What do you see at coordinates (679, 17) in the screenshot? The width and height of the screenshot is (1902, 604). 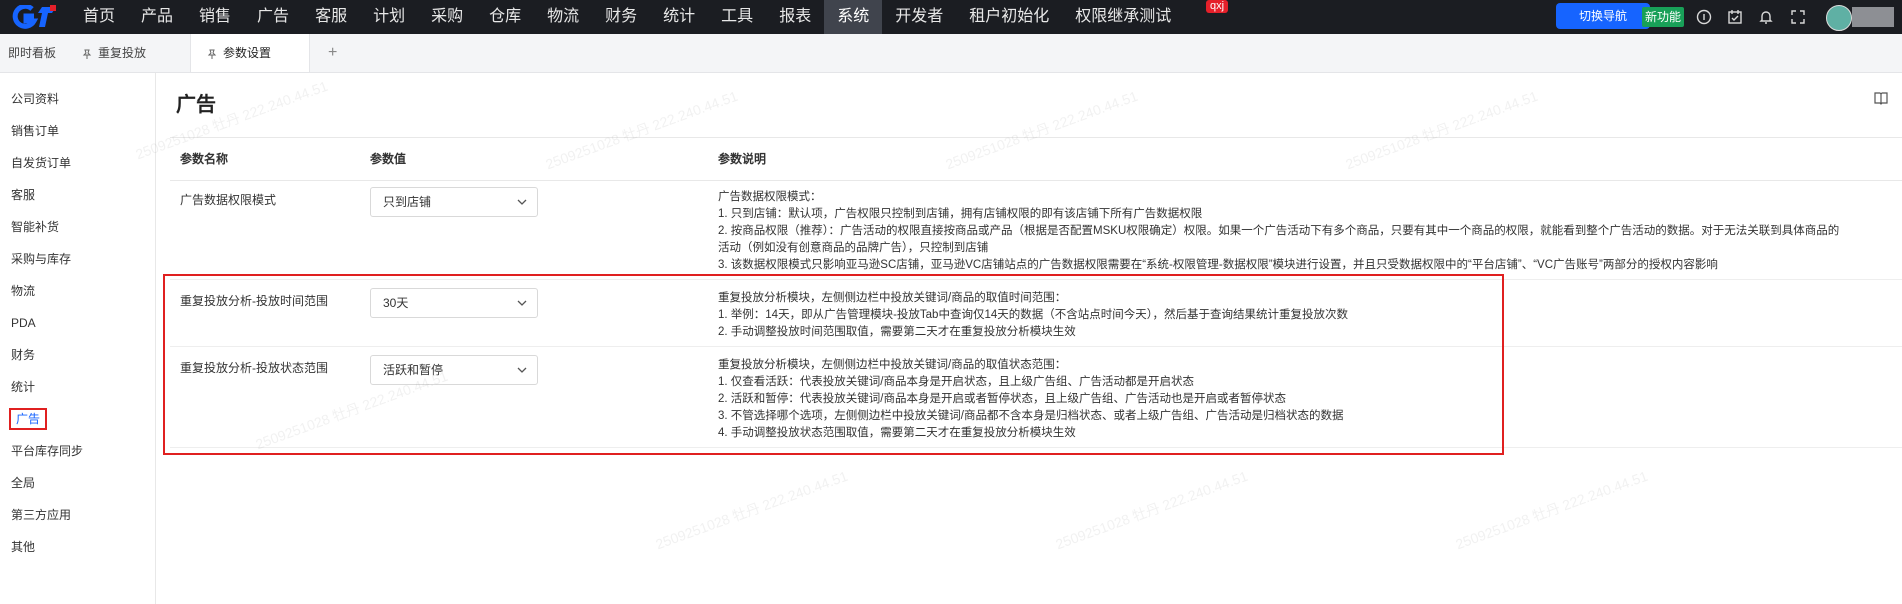 I see `nav-statistics: 统计` at bounding box center [679, 17].